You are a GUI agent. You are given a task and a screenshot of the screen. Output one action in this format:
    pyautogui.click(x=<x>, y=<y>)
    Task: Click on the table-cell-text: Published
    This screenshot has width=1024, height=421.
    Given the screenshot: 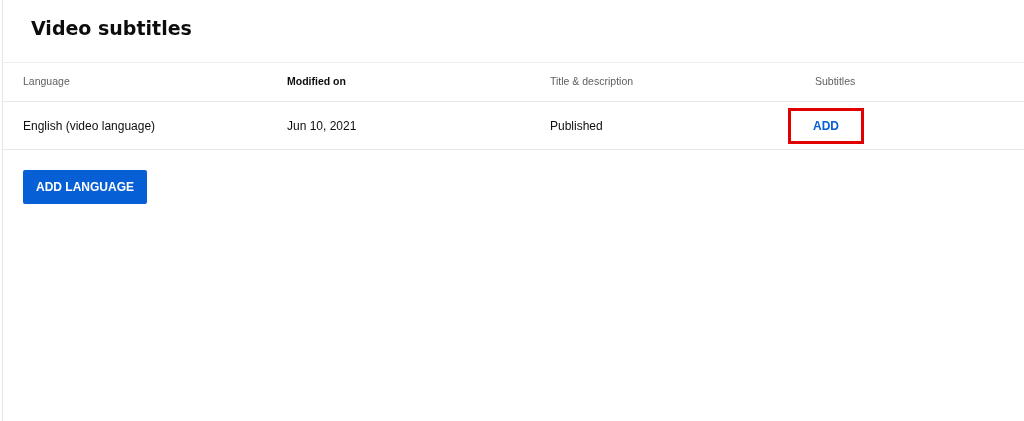 What is the action you would take?
    pyautogui.click(x=576, y=126)
    